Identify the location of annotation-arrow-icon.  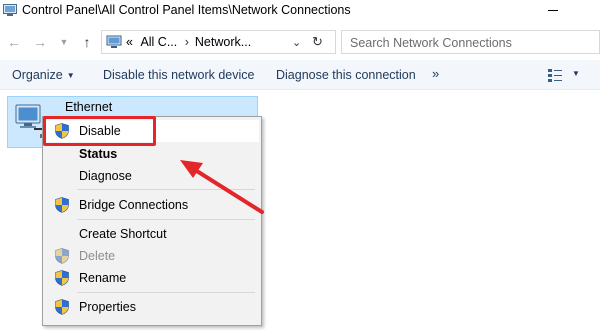
(222, 187).